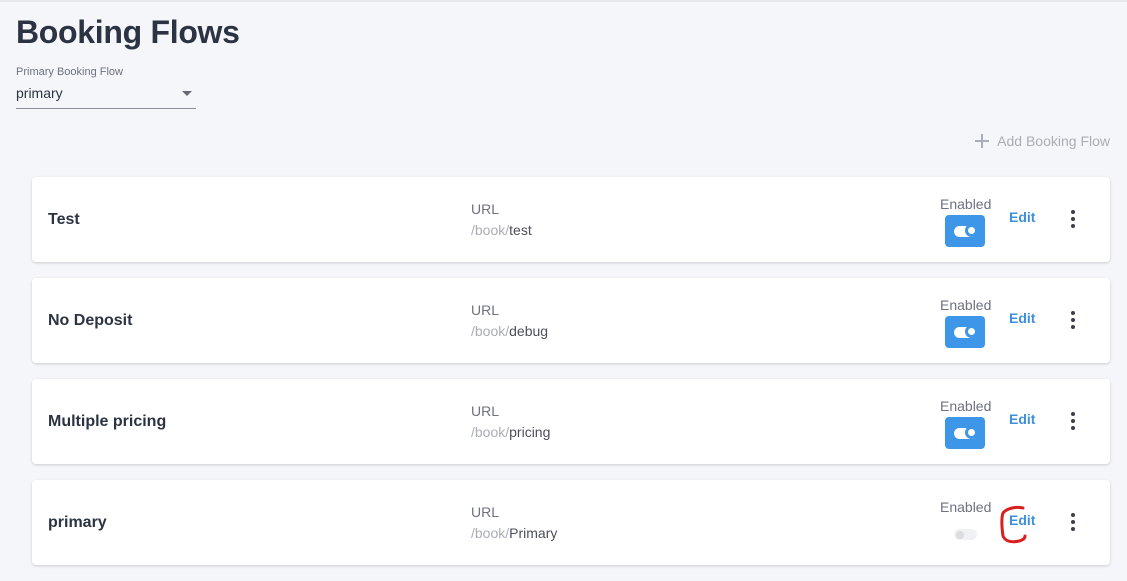 This screenshot has height=581, width=1127. What do you see at coordinates (90, 320) in the screenshot?
I see `flow-name: No Deposit` at bounding box center [90, 320].